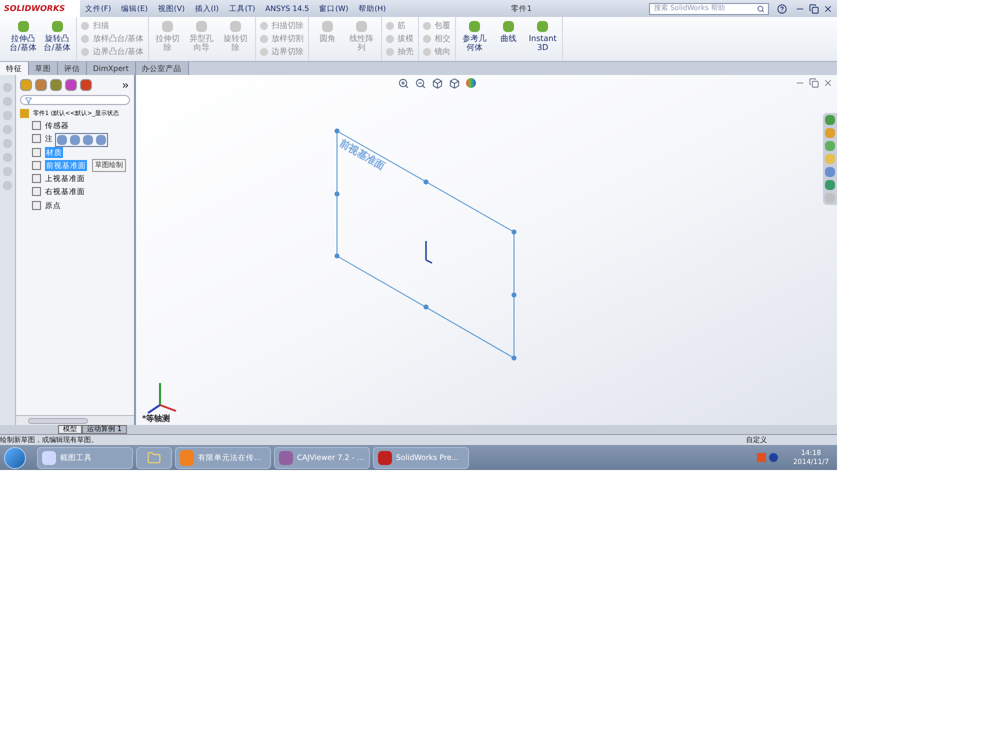 This screenshot has height=750, width=1000. Describe the element at coordinates (23, 34) in the screenshot. I see `ribbon-button: 拉伸凸台/基体` at that location.